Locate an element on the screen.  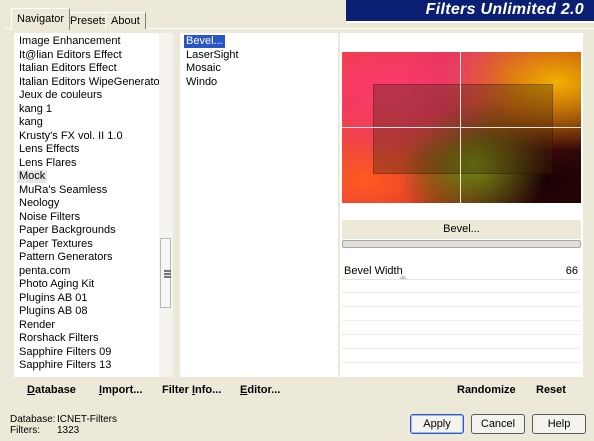
parameter-label: Bevel Width is located at coordinates (373, 271).